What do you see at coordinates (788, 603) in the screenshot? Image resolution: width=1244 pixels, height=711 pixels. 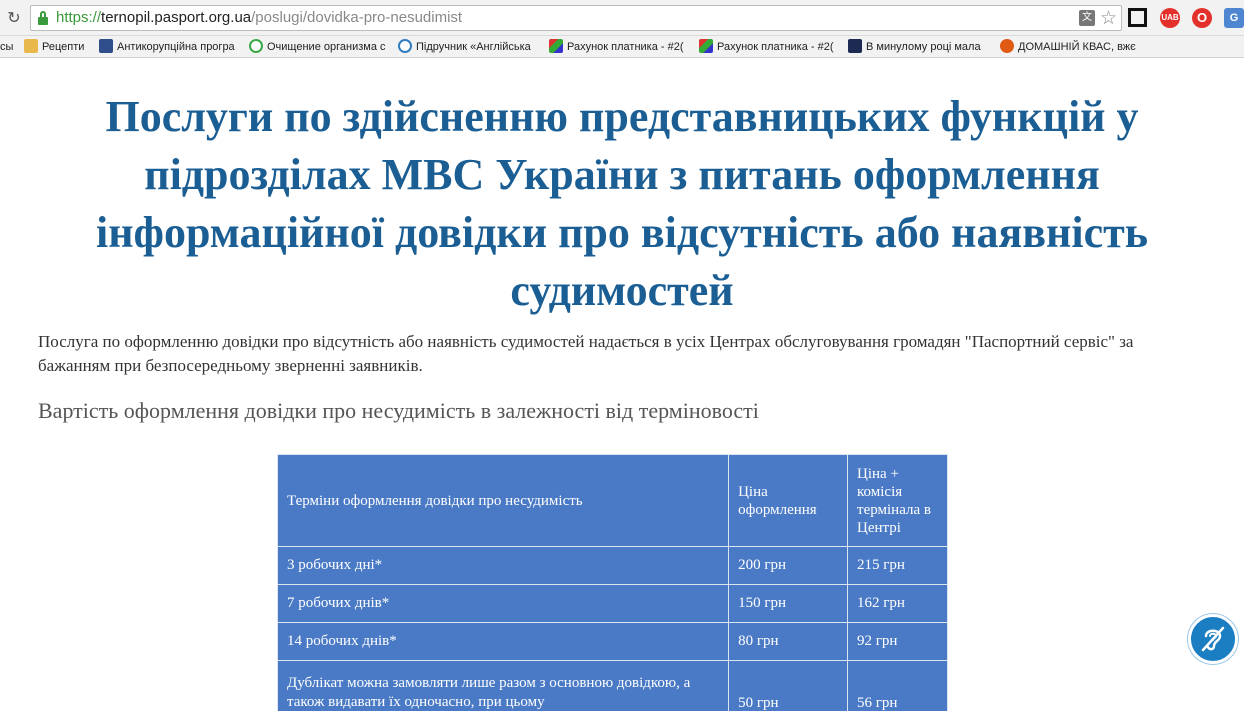 I see `price-cell: 150 грн` at bounding box center [788, 603].